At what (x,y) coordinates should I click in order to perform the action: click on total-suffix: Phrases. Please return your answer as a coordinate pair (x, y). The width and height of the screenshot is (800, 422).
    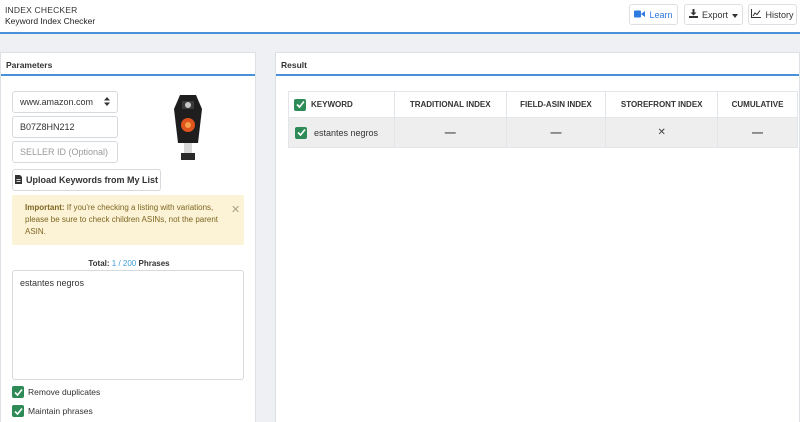
    Looking at the image, I should click on (154, 263).